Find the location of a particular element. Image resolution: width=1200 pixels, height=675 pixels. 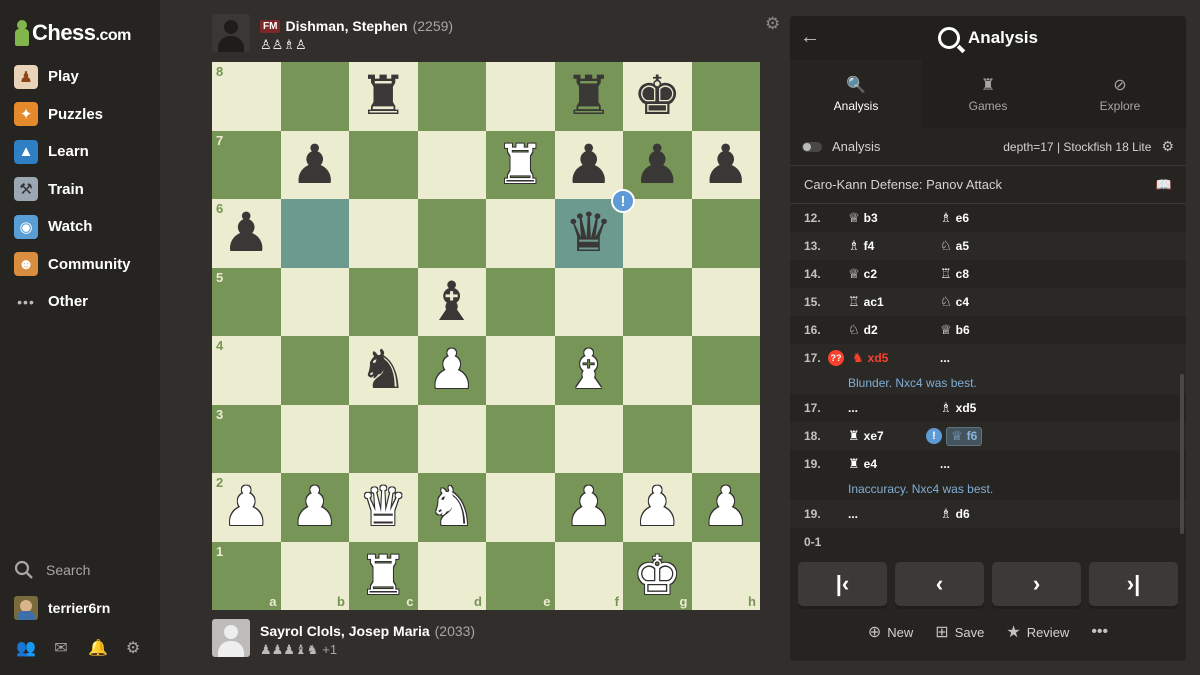

square-d5: ♝ is located at coordinates (451, 301).